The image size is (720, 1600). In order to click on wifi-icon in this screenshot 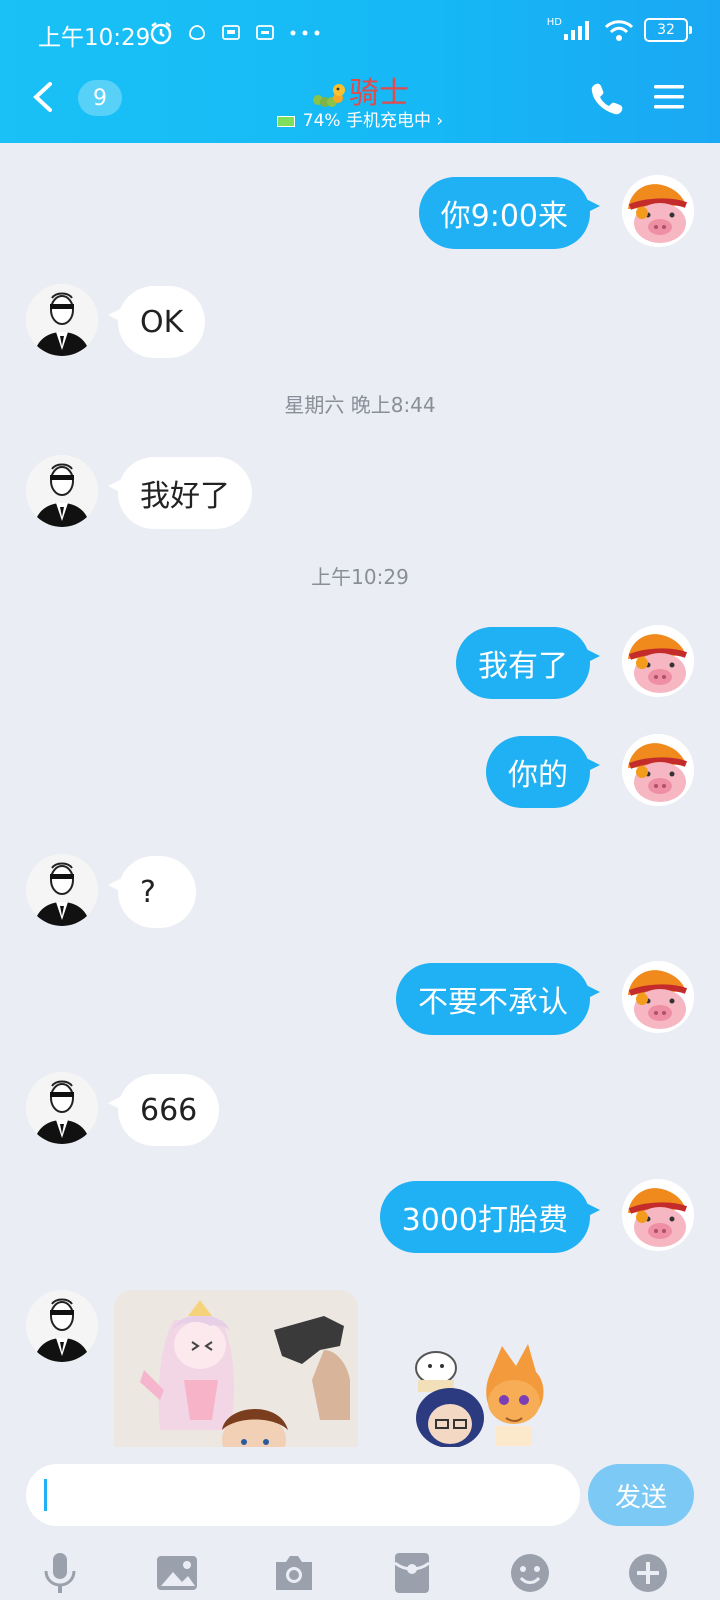, I will do `click(619, 30)`.